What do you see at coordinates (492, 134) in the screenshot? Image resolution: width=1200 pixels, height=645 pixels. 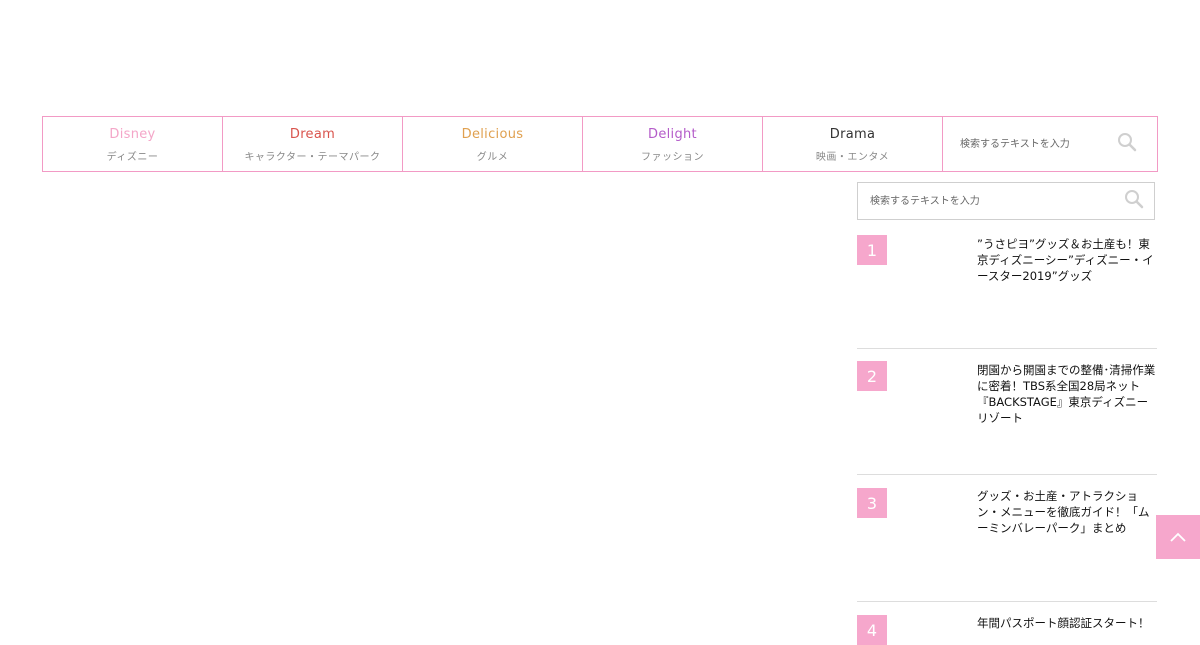 I see `nav-item-label: Delicious` at bounding box center [492, 134].